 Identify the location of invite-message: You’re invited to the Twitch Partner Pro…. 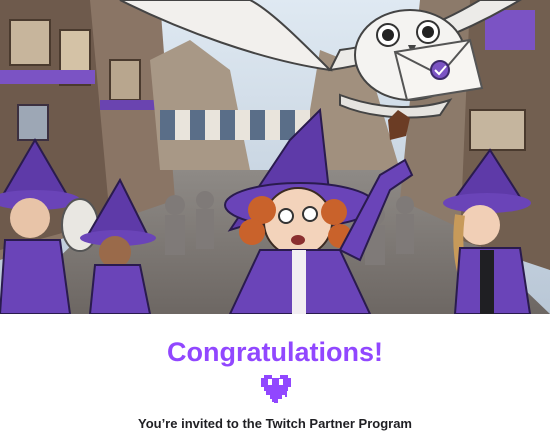
(274, 423).